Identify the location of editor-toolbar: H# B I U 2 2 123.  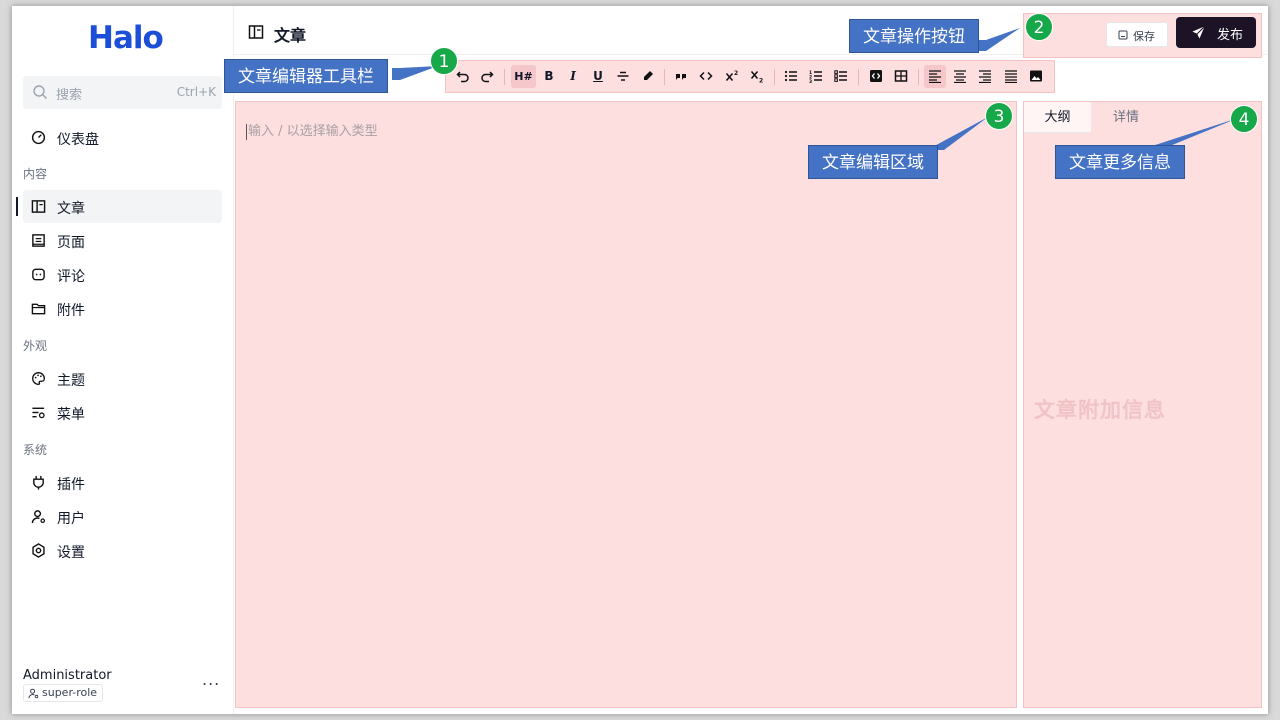
(750, 76).